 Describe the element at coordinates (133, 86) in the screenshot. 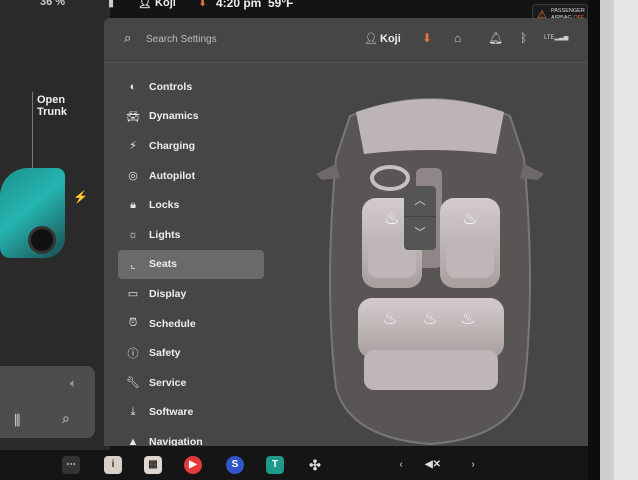

I see `toggle-icon: ◐` at that location.